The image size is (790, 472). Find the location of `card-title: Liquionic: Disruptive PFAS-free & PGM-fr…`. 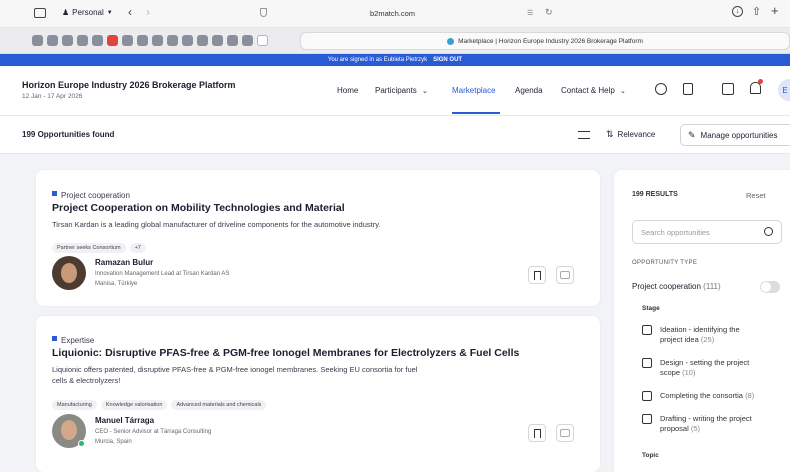

card-title: Liquionic: Disruptive PFAS-free & PGM-fr… is located at coordinates (285, 353).